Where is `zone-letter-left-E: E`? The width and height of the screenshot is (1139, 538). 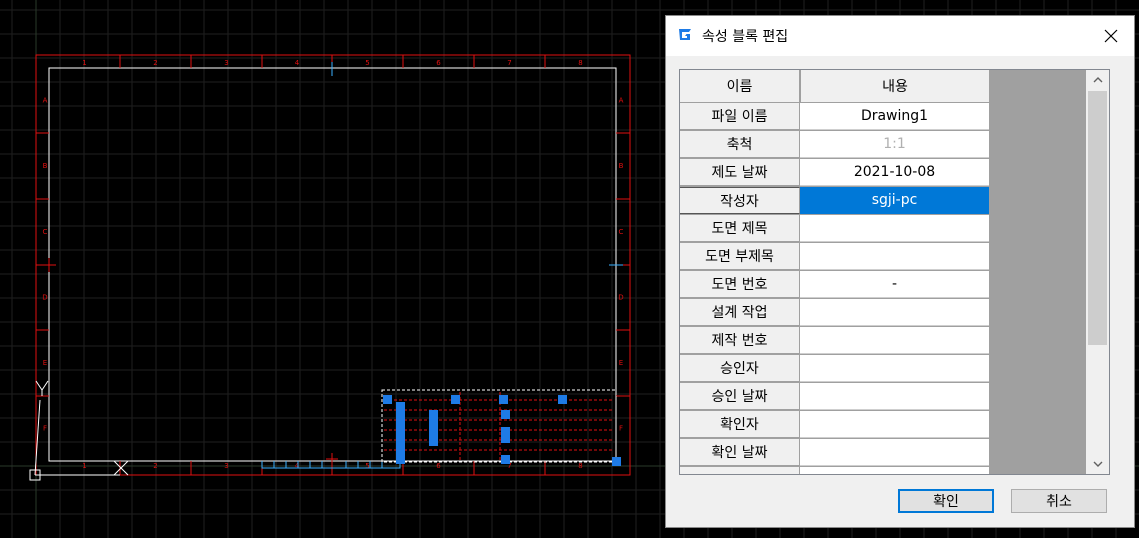 zone-letter-left-E: E is located at coordinates (45, 363).